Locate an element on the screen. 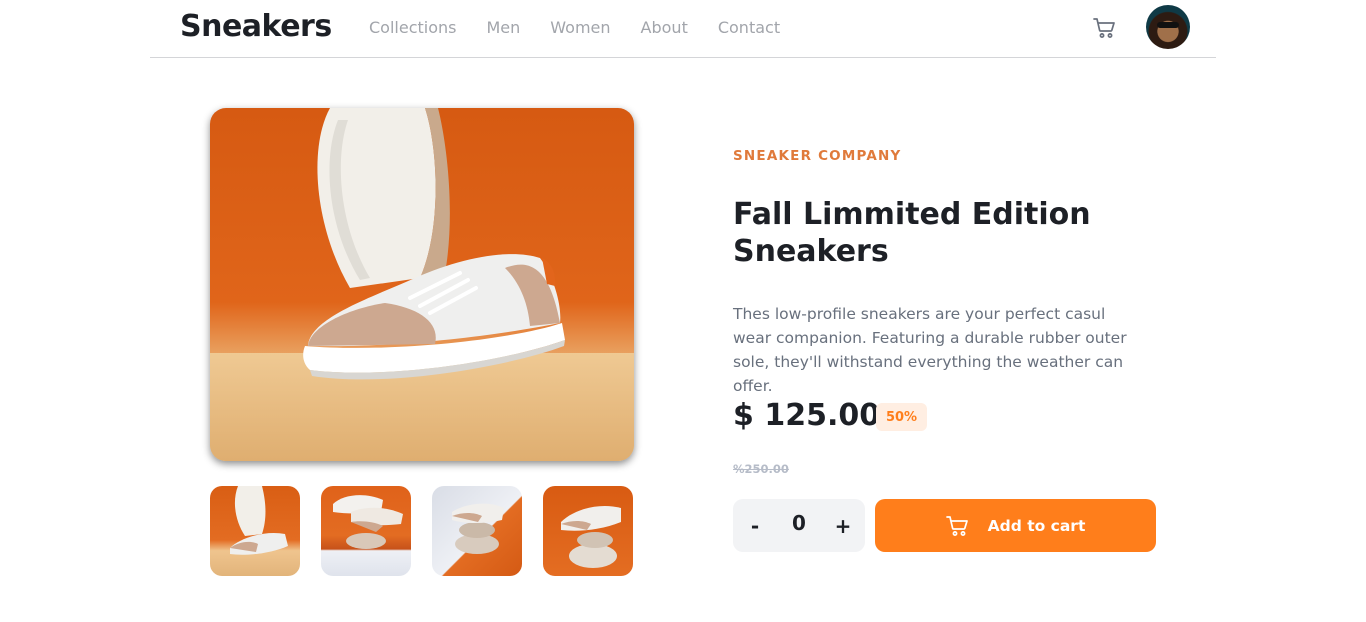  nav-contact: Contact is located at coordinates (749, 27).